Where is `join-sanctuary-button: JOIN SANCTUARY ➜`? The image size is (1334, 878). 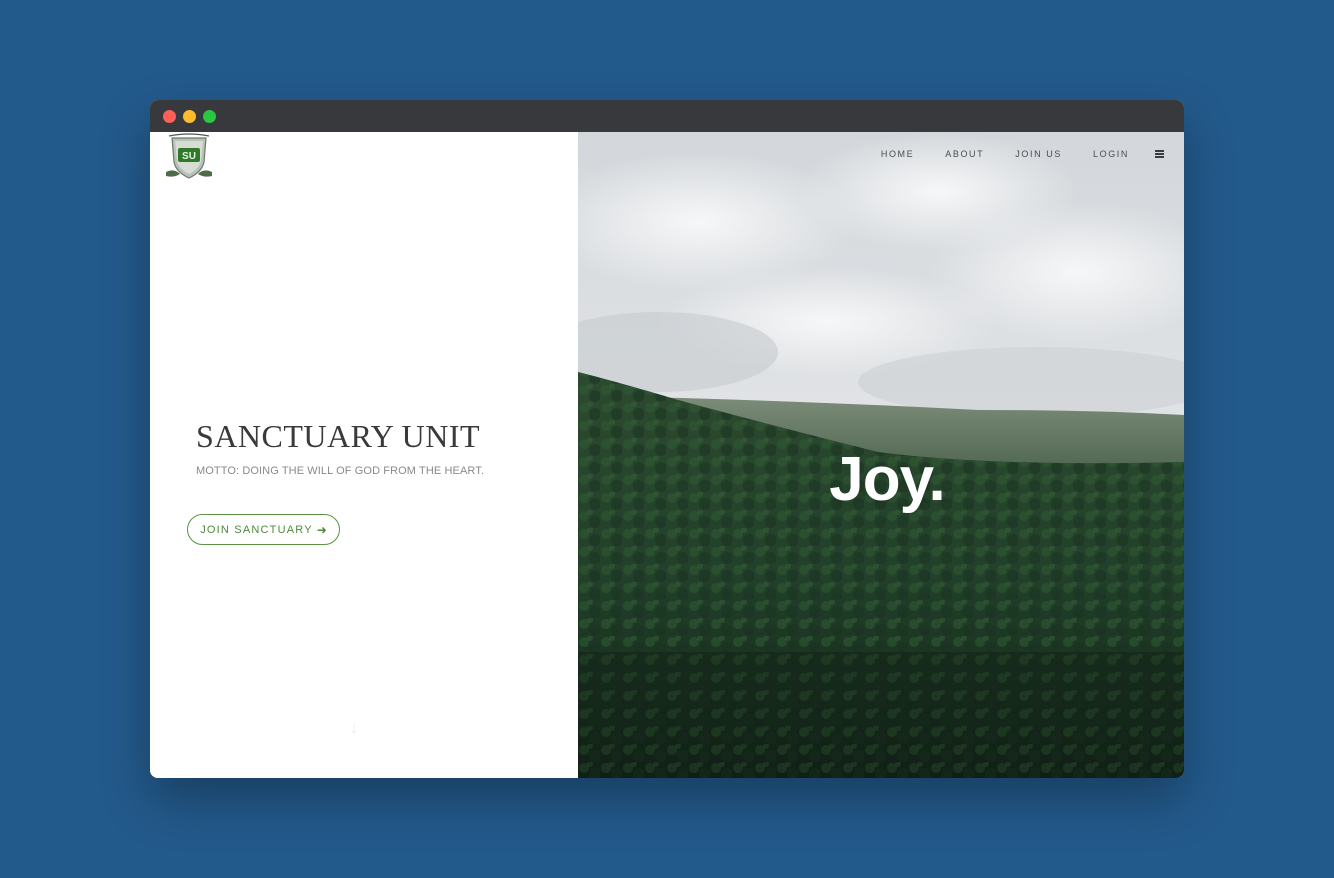
join-sanctuary-button: JOIN SANCTUARY ➜ is located at coordinates (263, 529).